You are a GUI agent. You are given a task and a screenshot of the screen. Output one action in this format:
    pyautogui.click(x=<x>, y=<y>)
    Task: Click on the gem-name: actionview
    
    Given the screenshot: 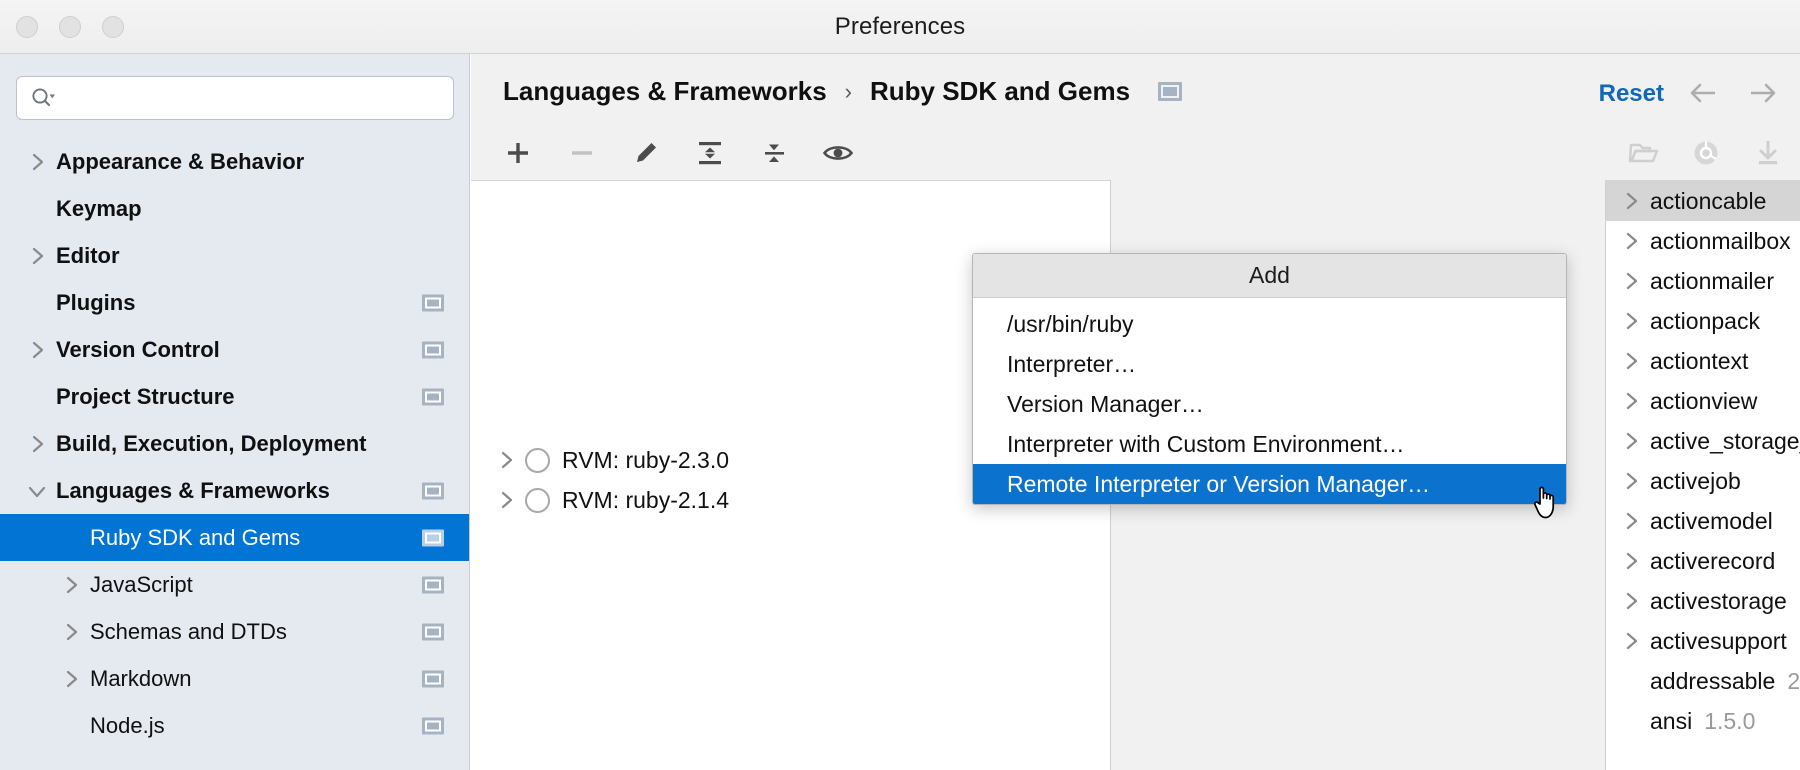 What is the action you would take?
    pyautogui.click(x=1704, y=400)
    